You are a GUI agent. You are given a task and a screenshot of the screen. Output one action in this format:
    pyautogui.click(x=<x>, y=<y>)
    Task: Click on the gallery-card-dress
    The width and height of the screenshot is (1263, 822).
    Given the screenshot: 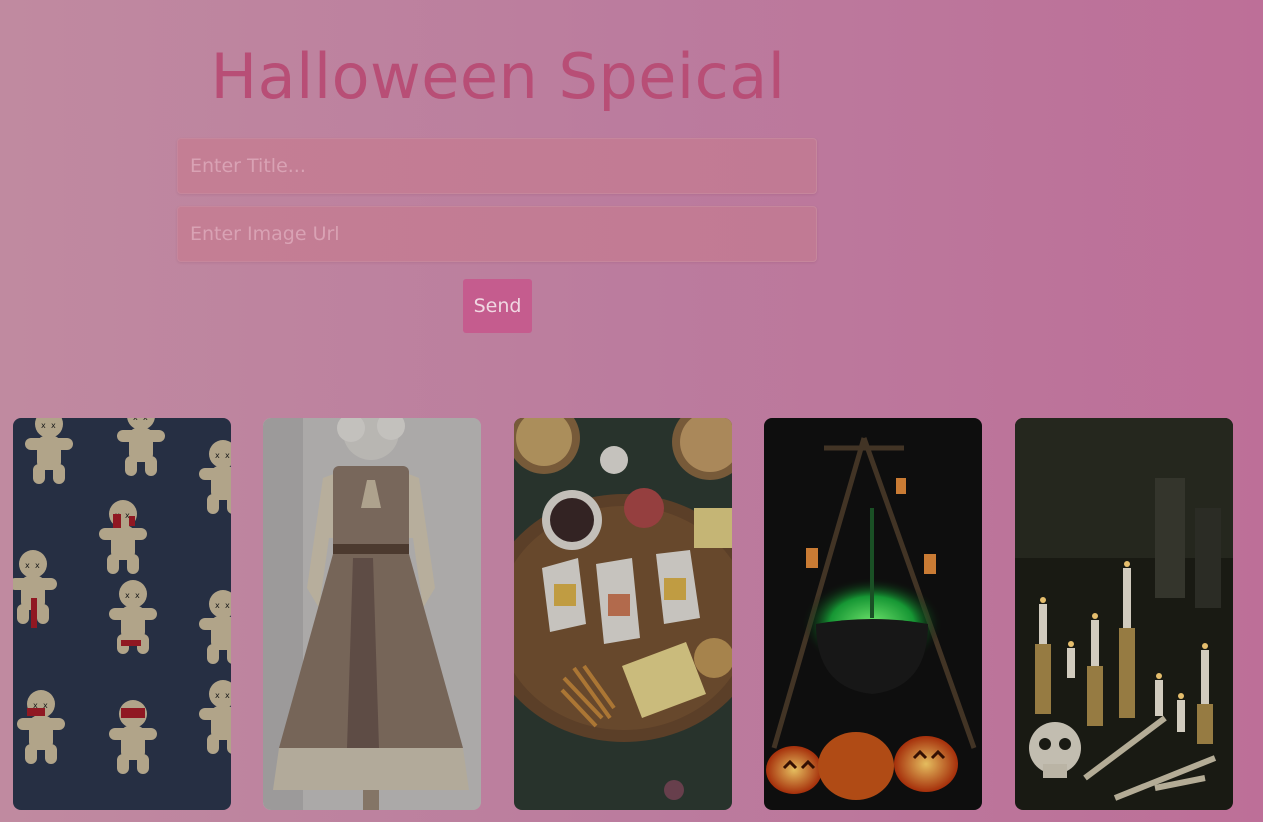 What is the action you would take?
    pyautogui.click(x=372, y=614)
    